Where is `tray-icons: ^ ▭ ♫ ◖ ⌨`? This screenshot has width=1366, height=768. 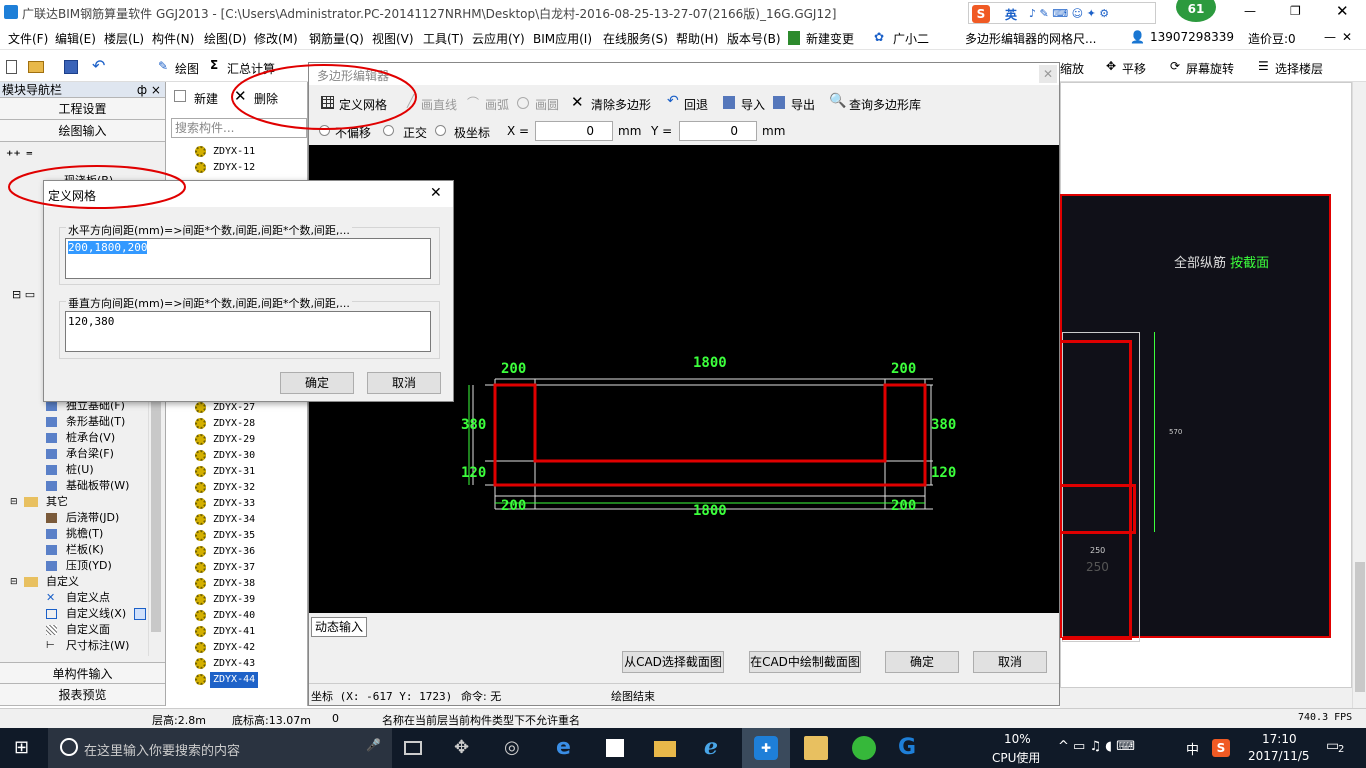 tray-icons: ^ ▭ ♫ ◖ ⌨ is located at coordinates (1096, 746).